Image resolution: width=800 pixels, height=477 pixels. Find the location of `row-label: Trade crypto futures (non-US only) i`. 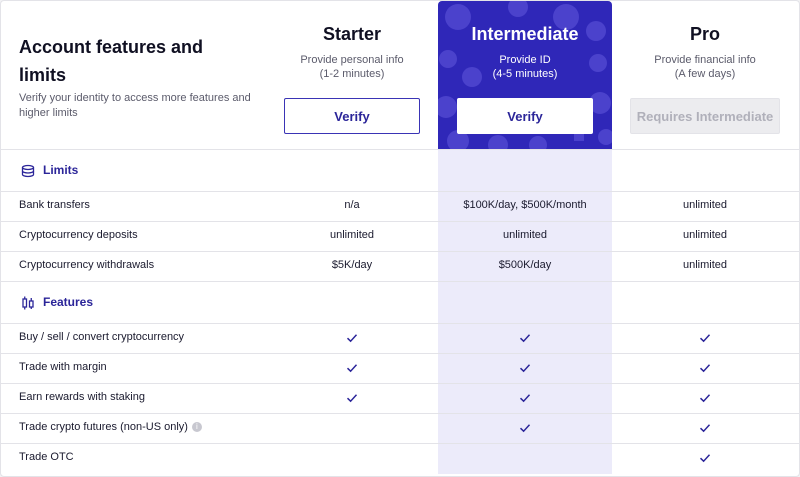

row-label: Trade crypto futures (non-US only) i is located at coordinates (110, 427).